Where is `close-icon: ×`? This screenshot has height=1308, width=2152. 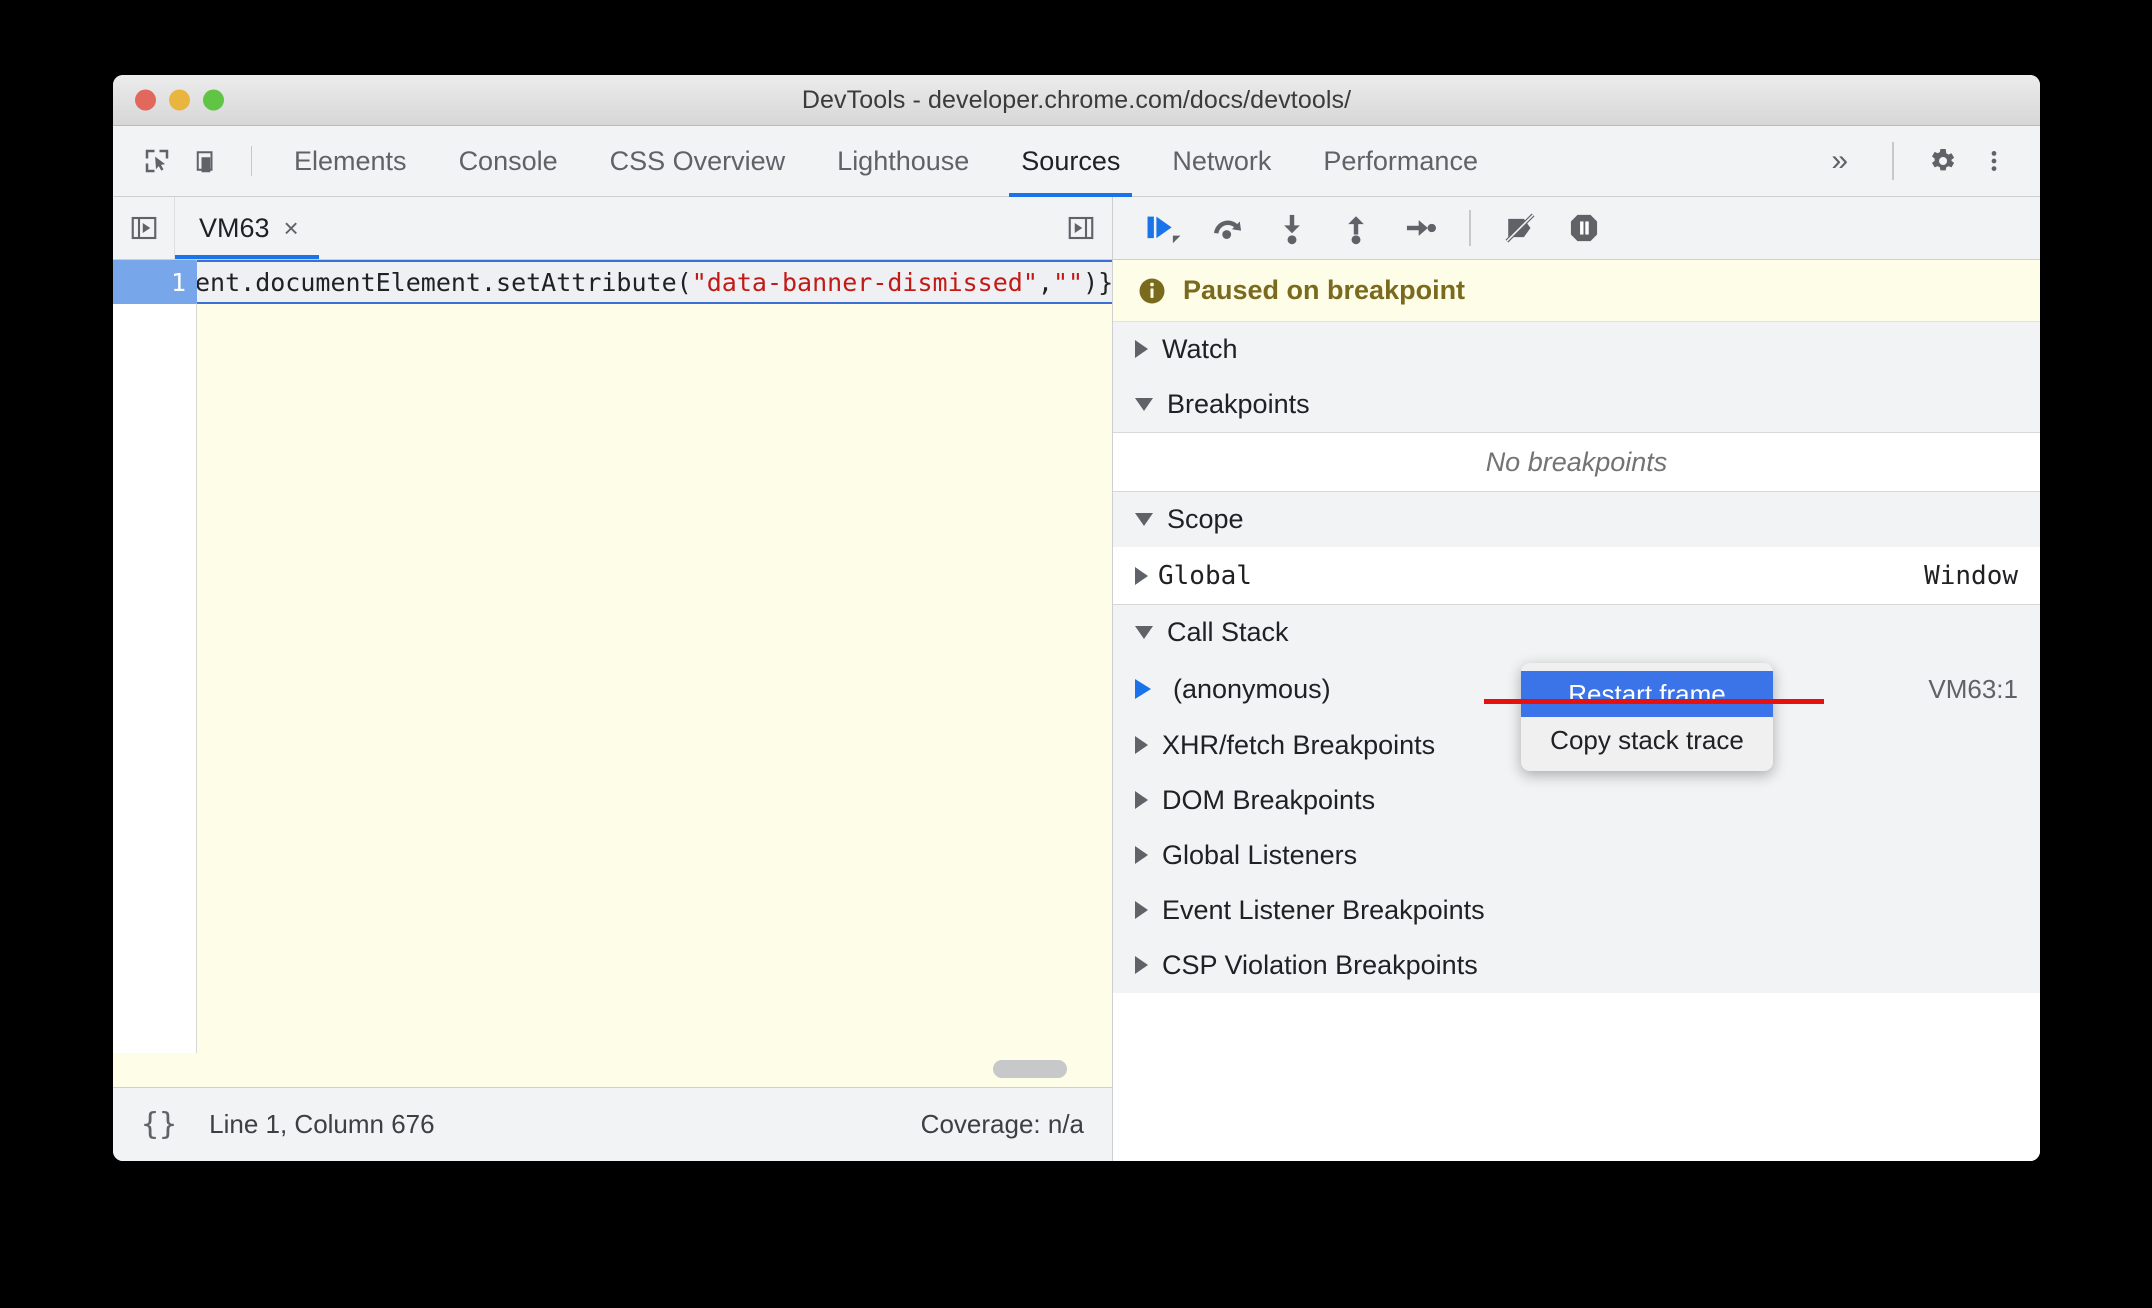
close-icon: × is located at coordinates (291, 228).